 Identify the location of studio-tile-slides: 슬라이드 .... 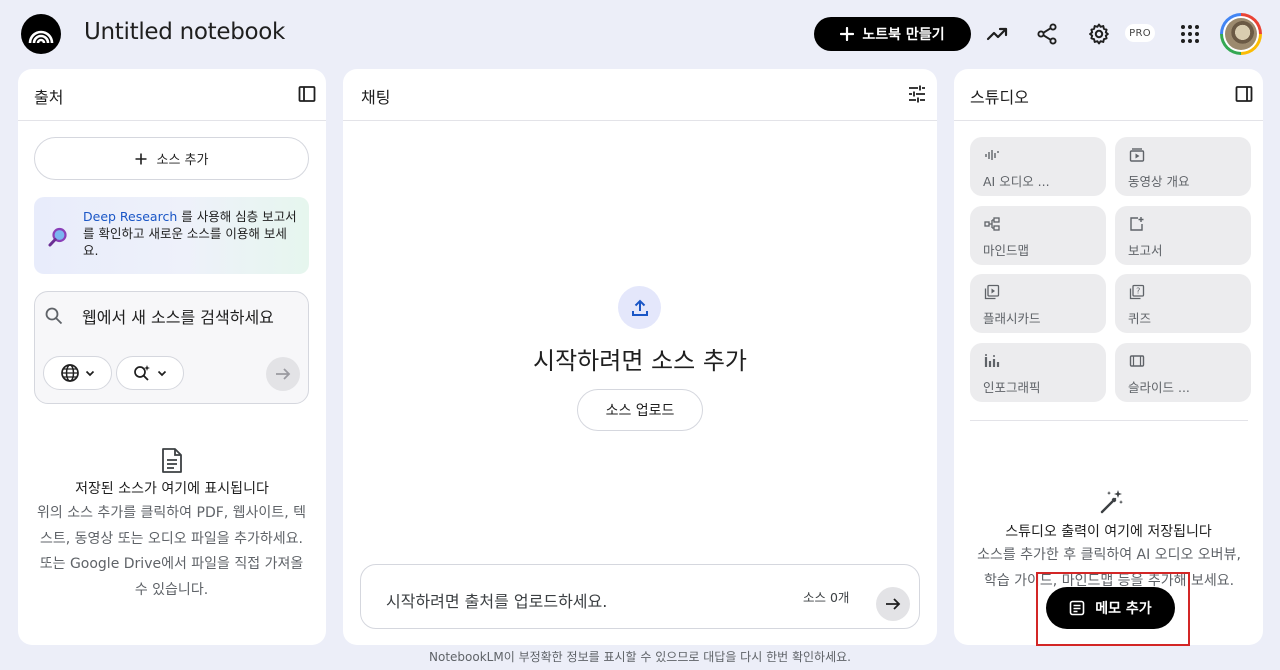
(1183, 372).